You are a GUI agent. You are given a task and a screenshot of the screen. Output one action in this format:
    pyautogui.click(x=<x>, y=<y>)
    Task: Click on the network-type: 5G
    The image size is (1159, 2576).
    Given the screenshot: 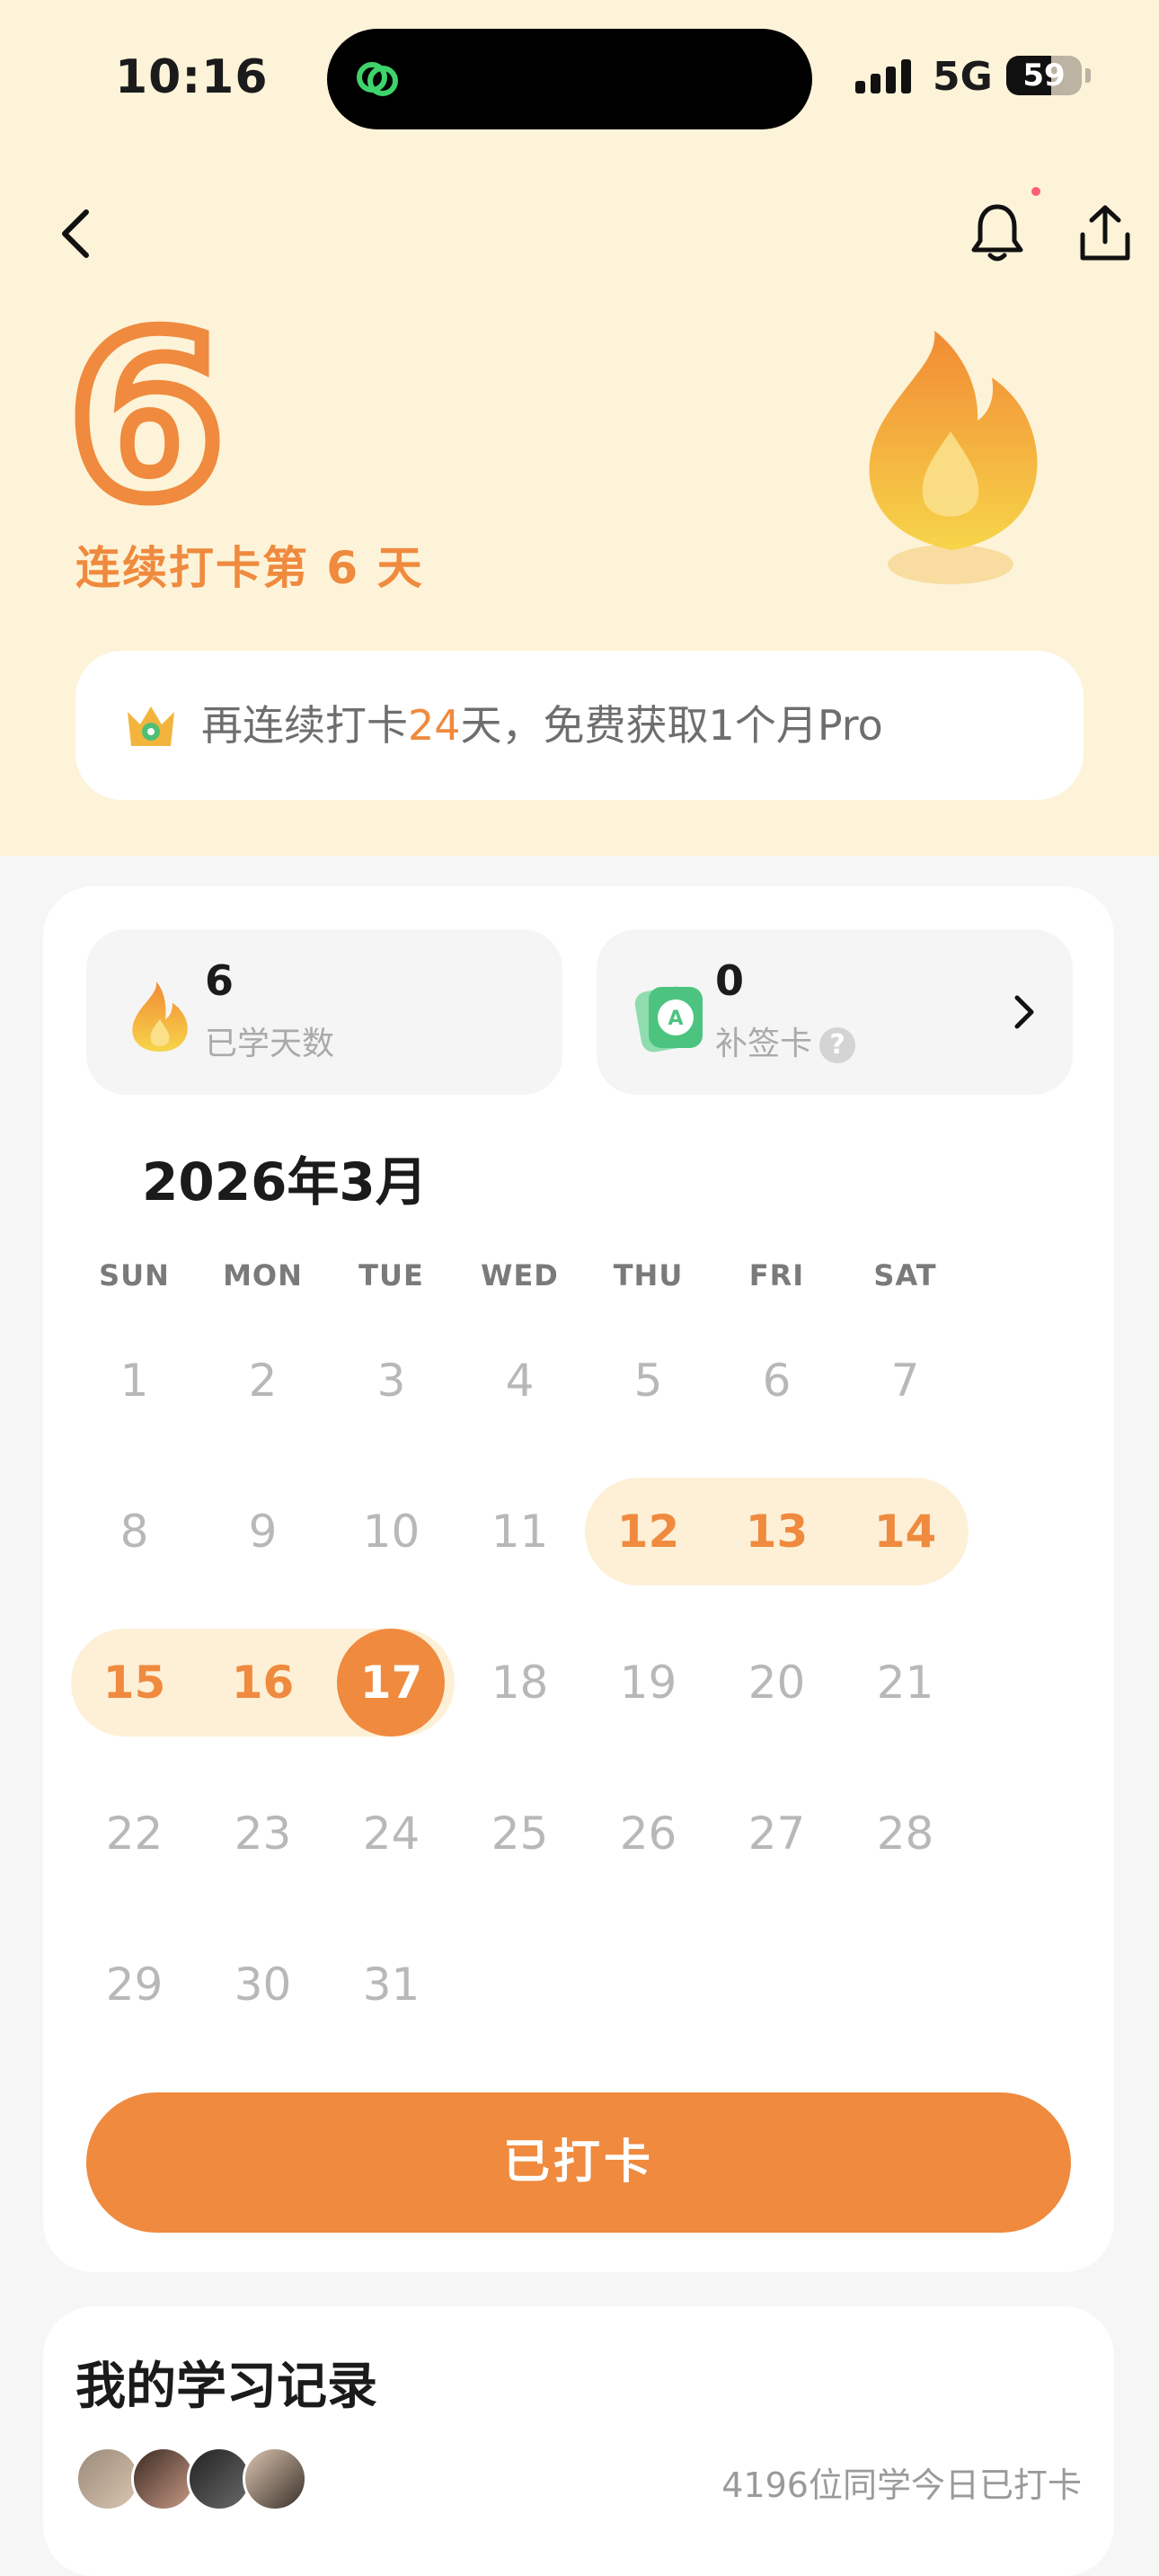 What is the action you would take?
    pyautogui.click(x=963, y=77)
    